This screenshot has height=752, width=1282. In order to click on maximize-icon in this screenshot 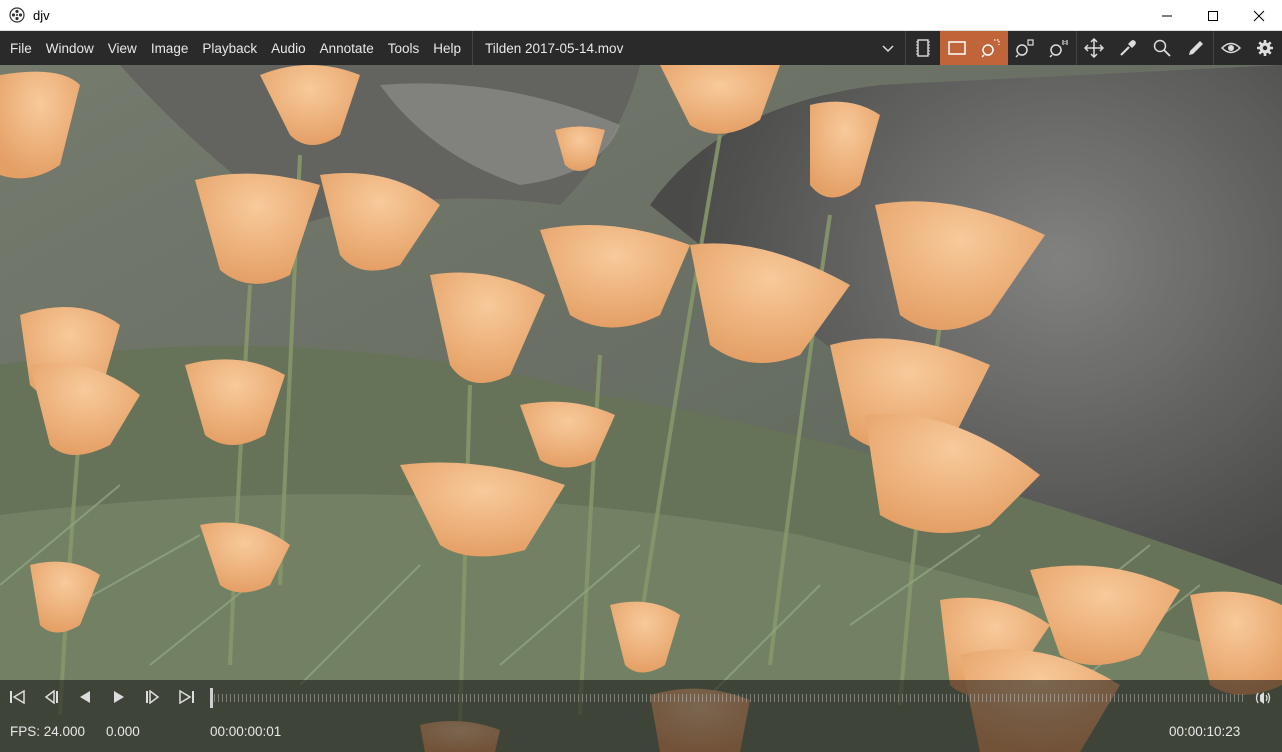, I will do `click(1213, 15)`.